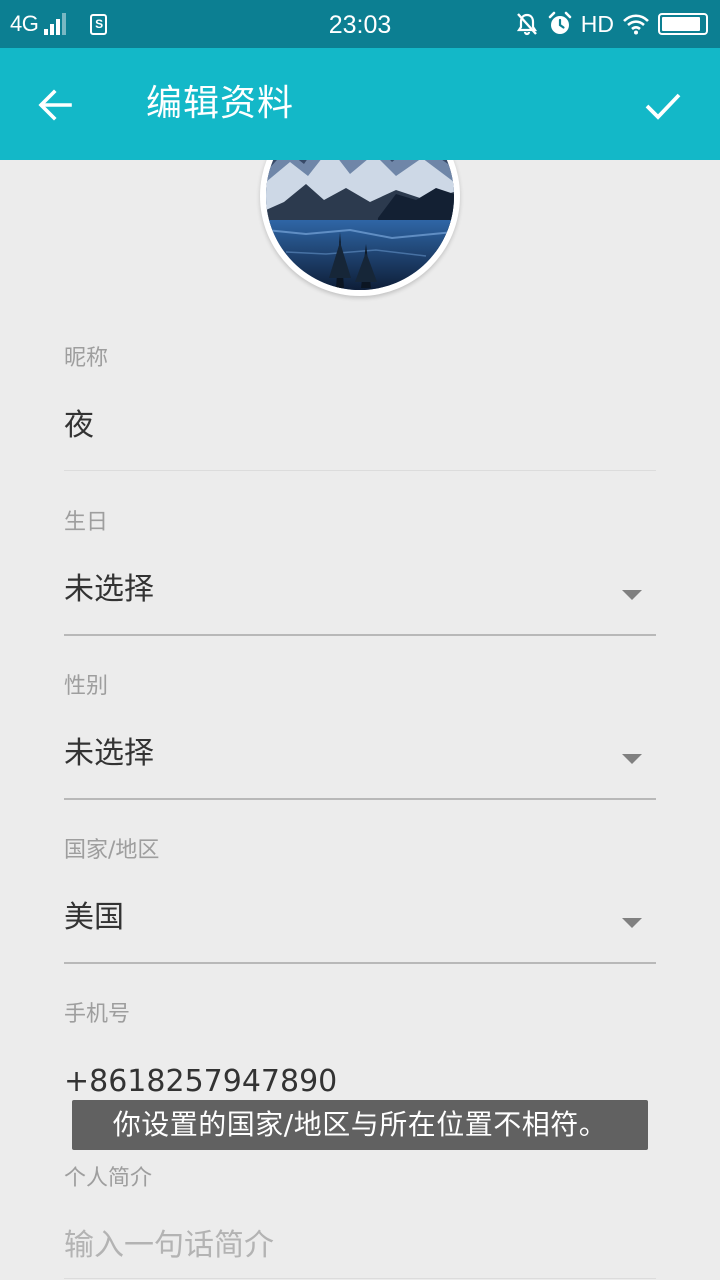 Image resolution: width=720 pixels, height=1280 pixels. I want to click on gender-dropdown: 性别 未选择, so click(360, 737).